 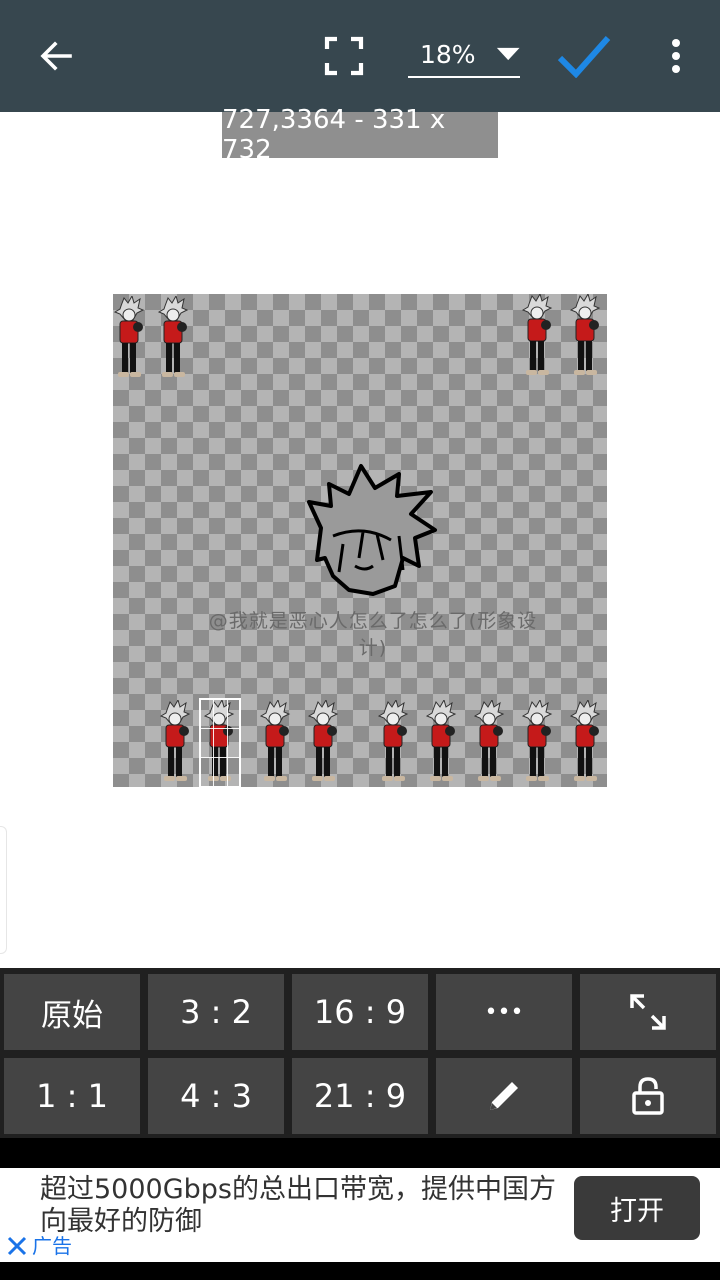 I want to click on more-ratios-button: •••, so click(x=504, y=1012).